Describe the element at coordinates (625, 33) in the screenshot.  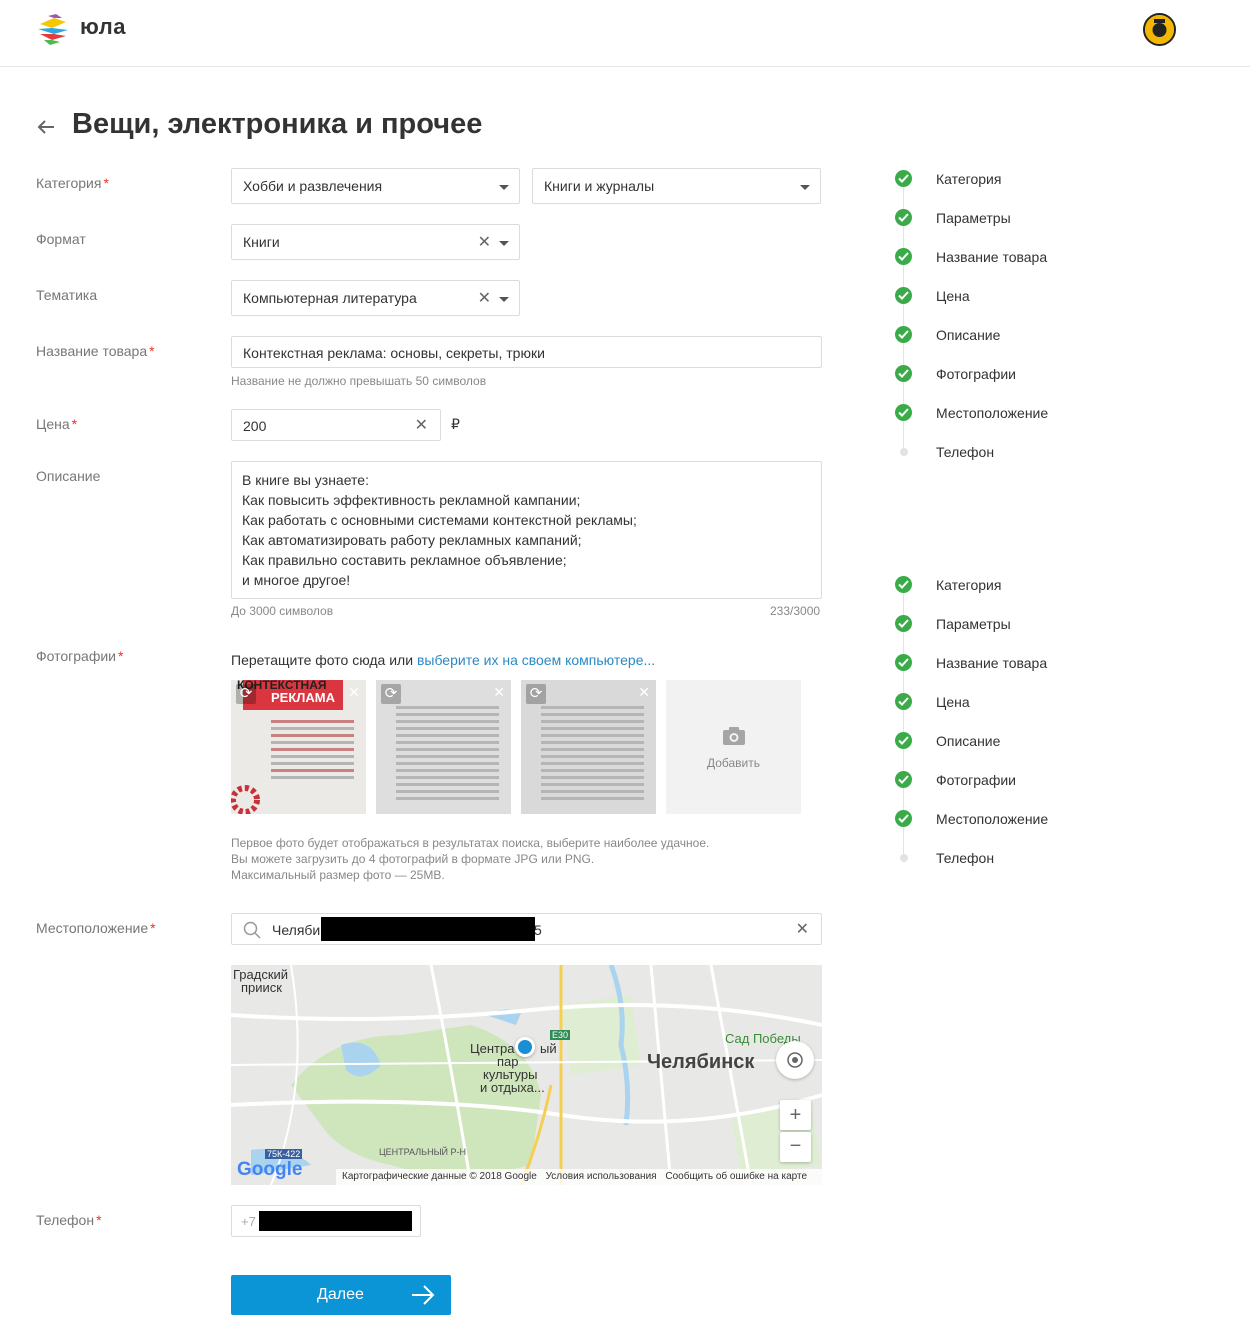
I see `top-header: юла` at that location.